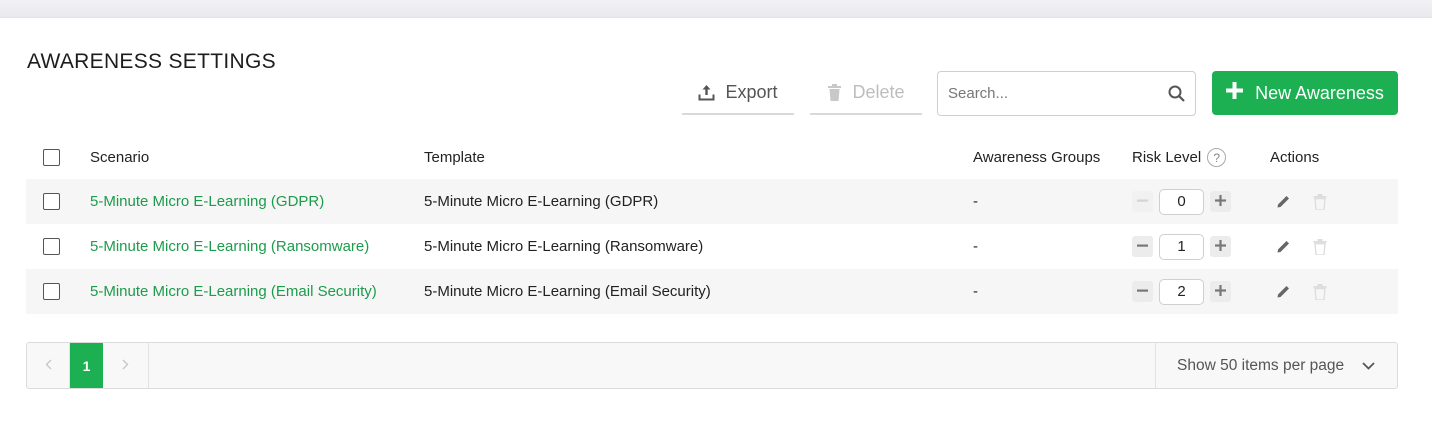  I want to click on page-number-button: 1, so click(86, 365).